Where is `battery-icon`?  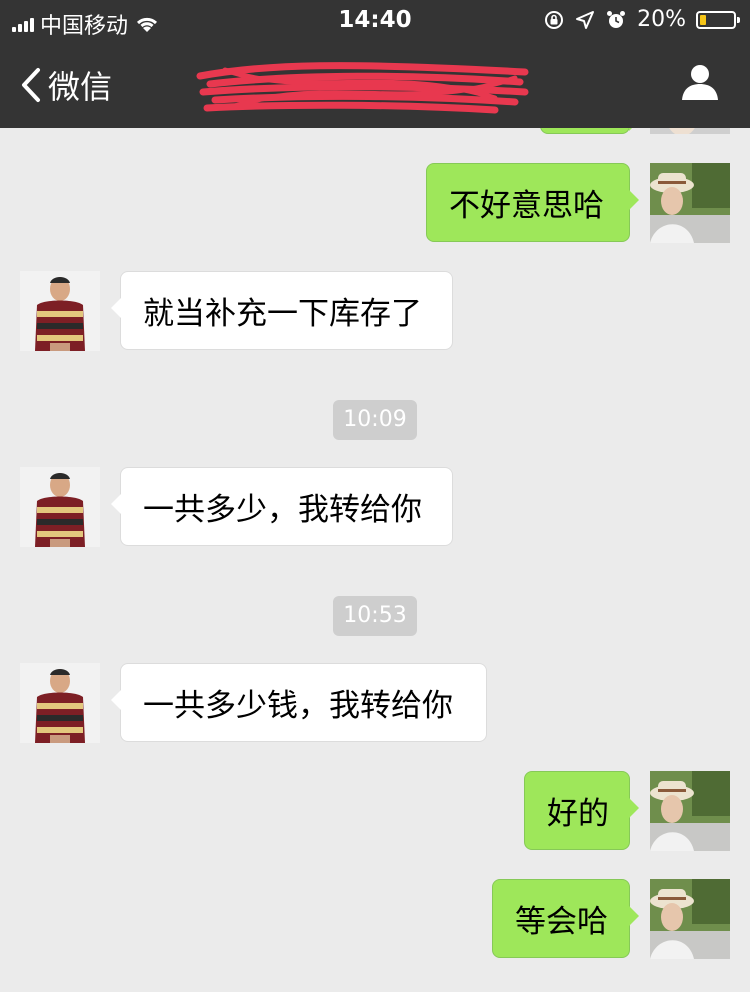 battery-icon is located at coordinates (718, 19).